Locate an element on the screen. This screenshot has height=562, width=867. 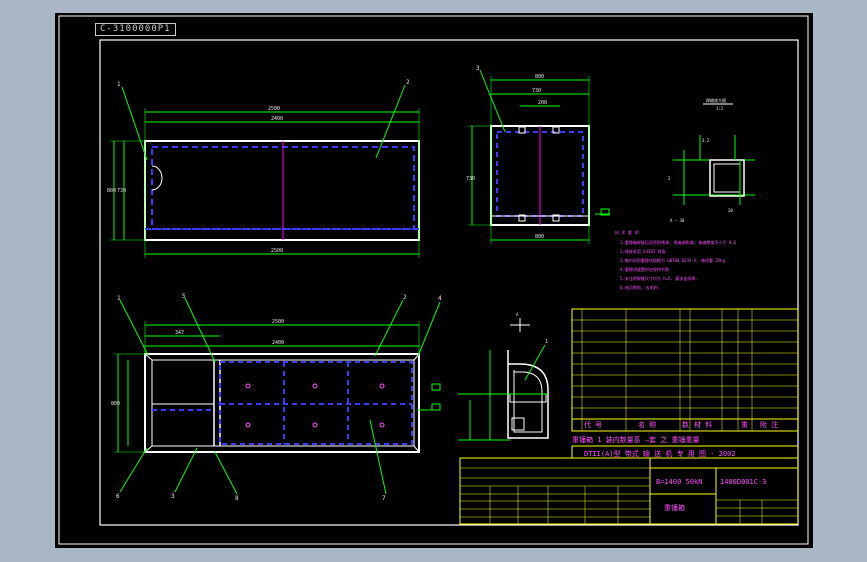
svg-text: 5.未注明焊缝尺寸均为 h=5, 要求连续焊. is located at coordinates (659, 278).